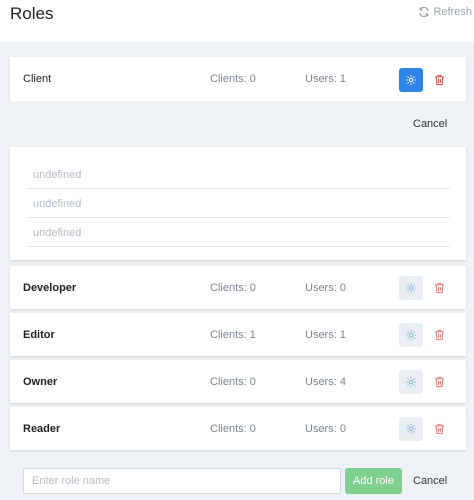 The image size is (474, 500). Describe the element at coordinates (40, 382) in the screenshot. I see `role-name: Owner` at that location.